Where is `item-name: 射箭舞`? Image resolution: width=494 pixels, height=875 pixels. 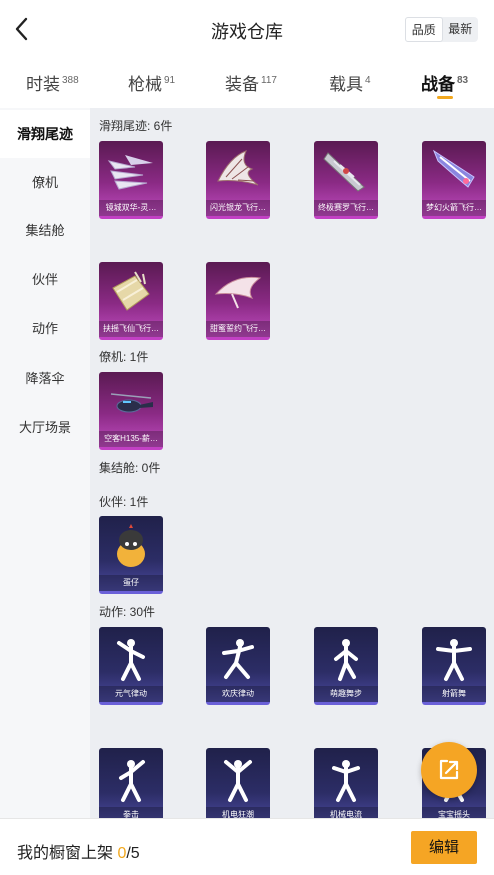 item-name: 射箭舞 is located at coordinates (454, 694).